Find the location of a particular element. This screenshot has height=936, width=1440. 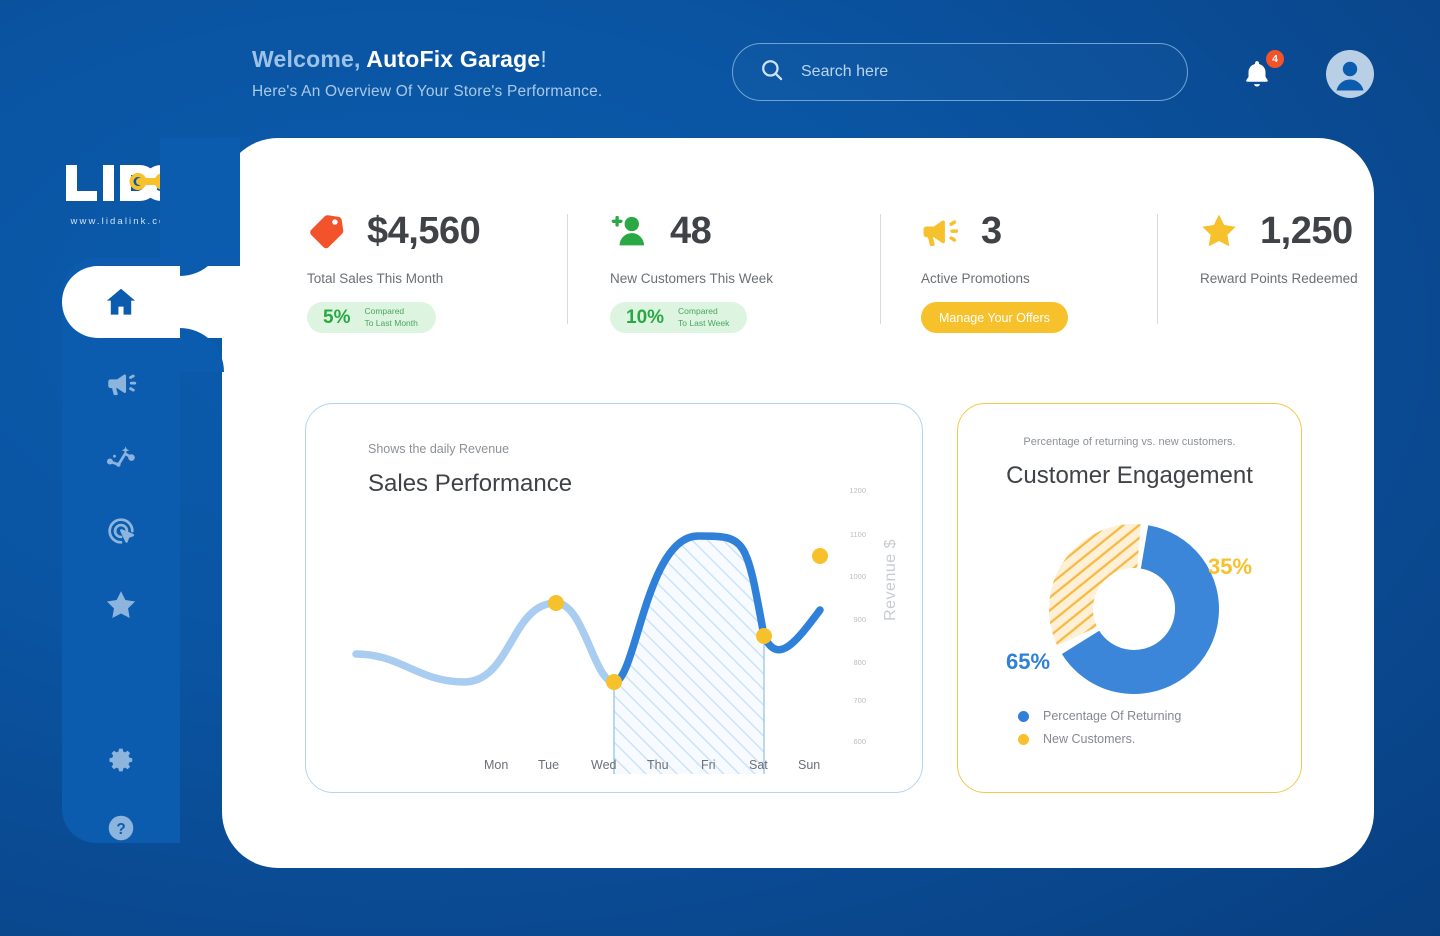

sales-point-sat is located at coordinates (764, 636).